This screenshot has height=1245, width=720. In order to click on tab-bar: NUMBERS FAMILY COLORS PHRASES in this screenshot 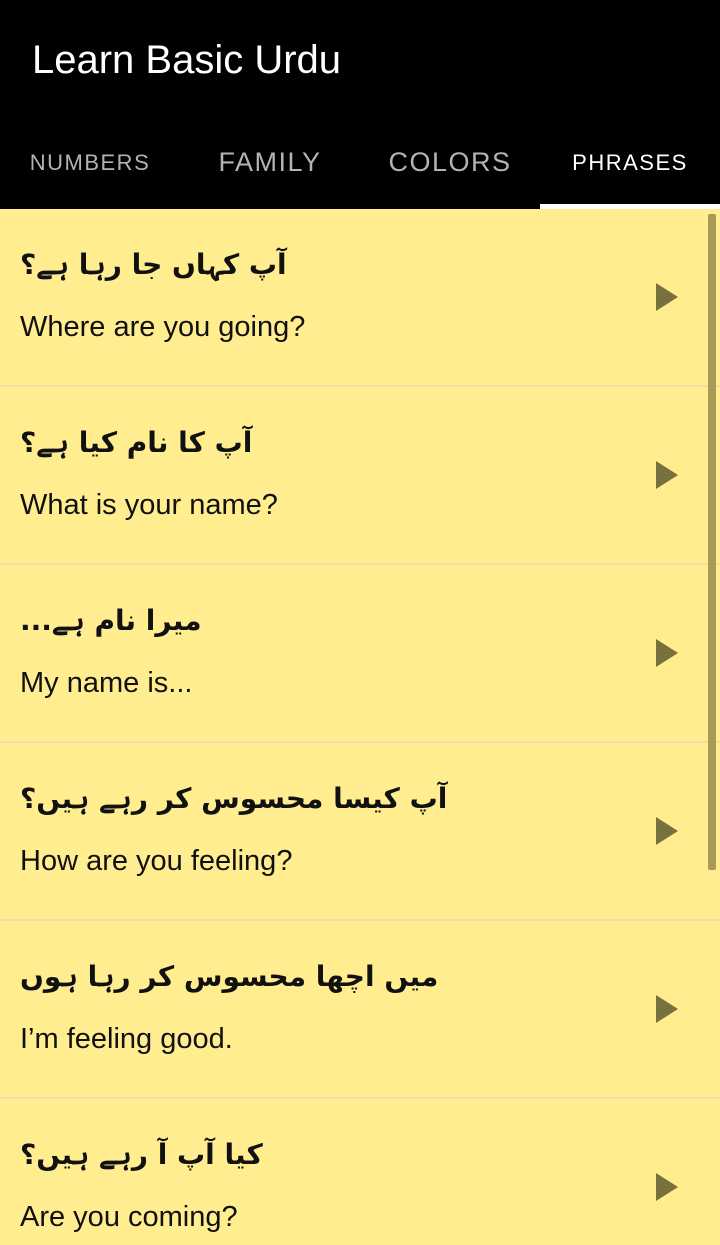, I will do `click(360, 162)`.